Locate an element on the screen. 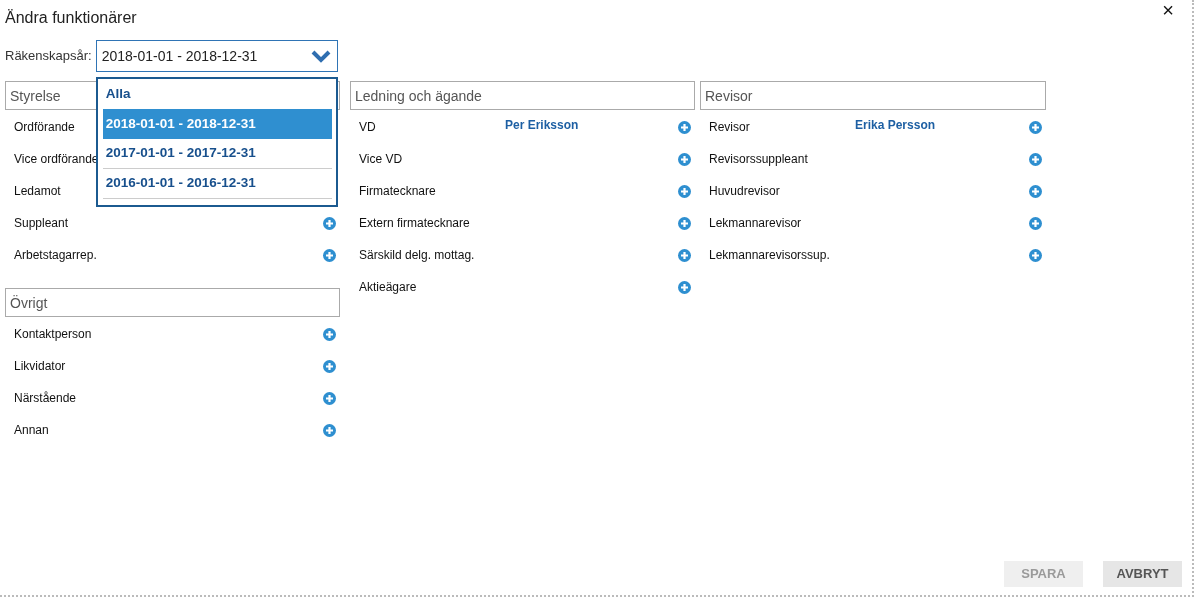  person-link: Erika Persson is located at coordinates (895, 125).